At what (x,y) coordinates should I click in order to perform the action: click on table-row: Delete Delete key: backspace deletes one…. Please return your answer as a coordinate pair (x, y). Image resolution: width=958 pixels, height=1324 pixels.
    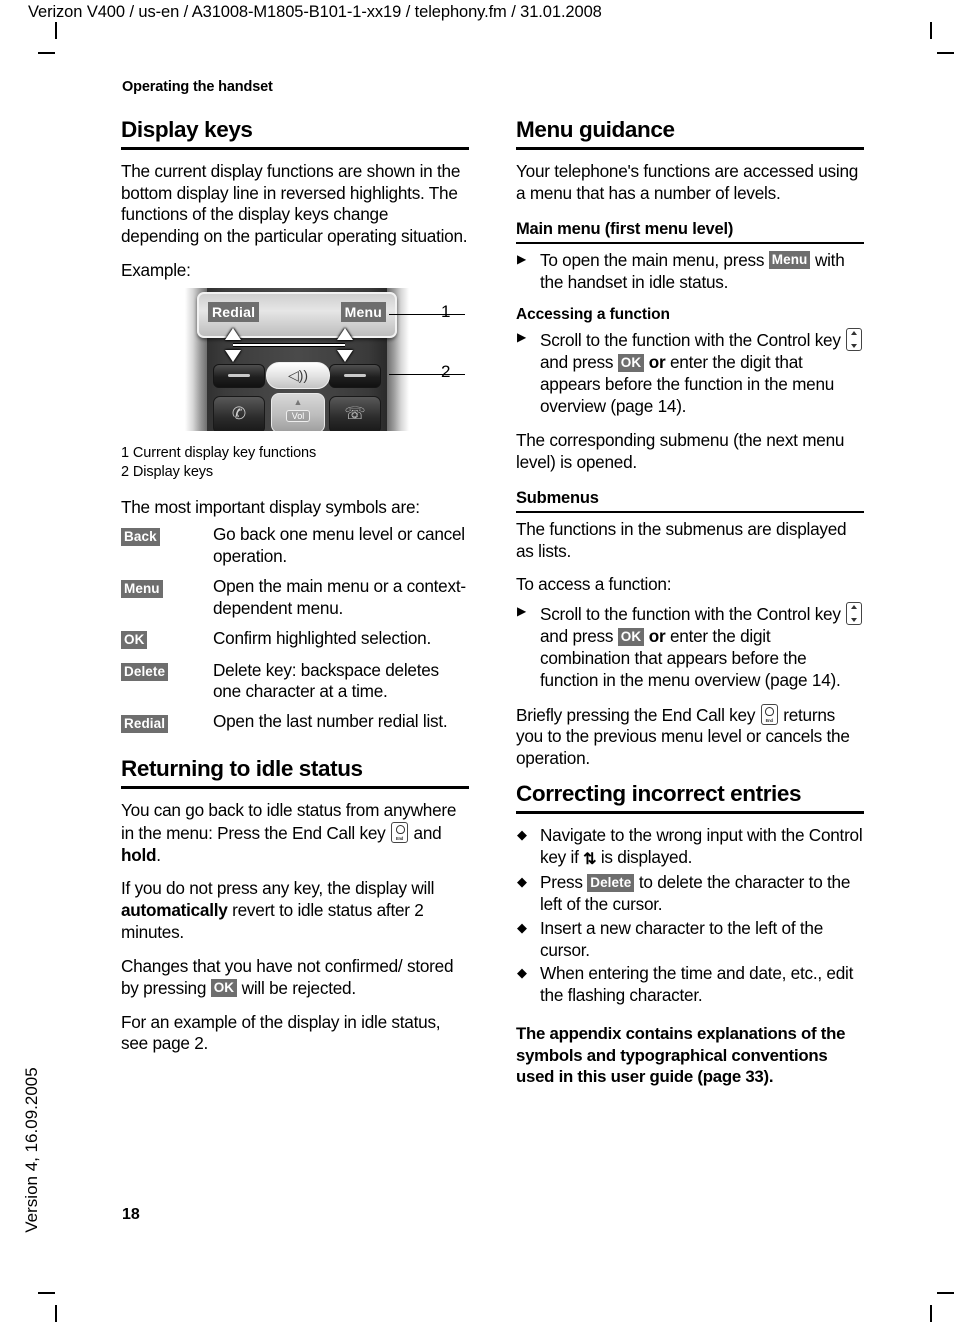
    Looking at the image, I should click on (295, 686).